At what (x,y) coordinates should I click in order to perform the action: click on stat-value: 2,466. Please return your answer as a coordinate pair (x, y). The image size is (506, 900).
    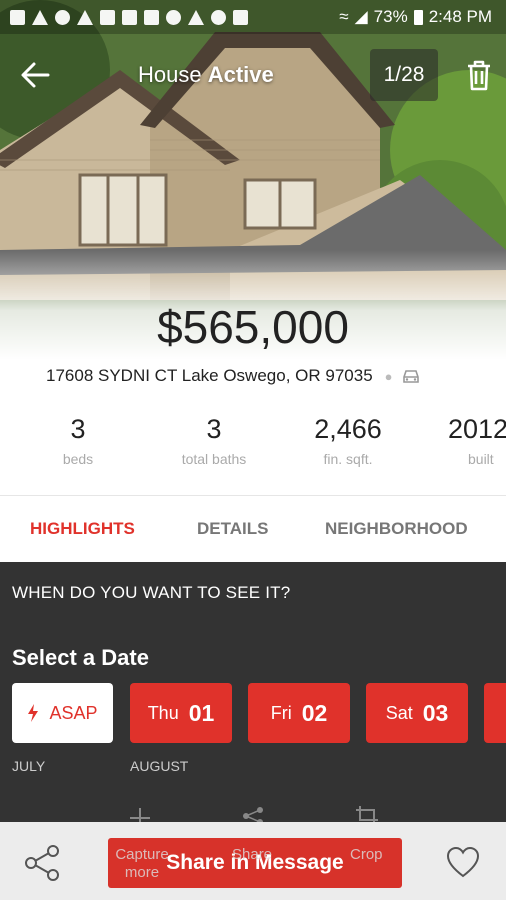
    Looking at the image, I should click on (348, 429).